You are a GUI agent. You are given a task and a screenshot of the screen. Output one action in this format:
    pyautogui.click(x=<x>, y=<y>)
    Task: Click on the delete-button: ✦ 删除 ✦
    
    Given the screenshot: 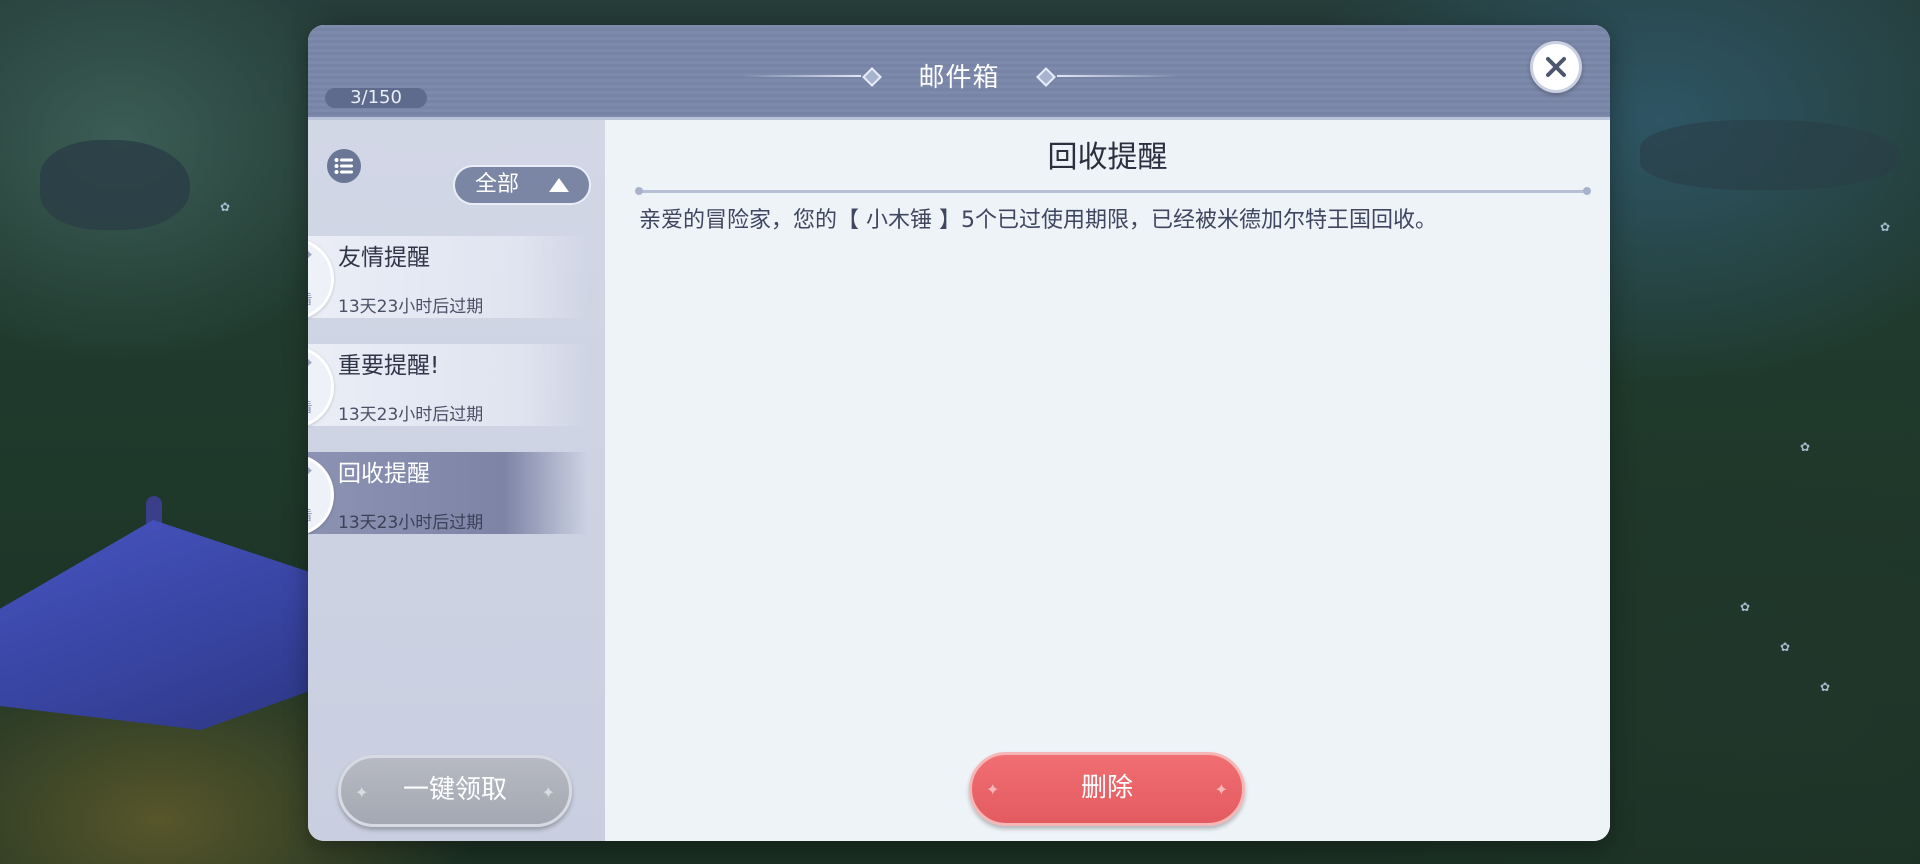 What is the action you would take?
    pyautogui.click(x=1107, y=789)
    